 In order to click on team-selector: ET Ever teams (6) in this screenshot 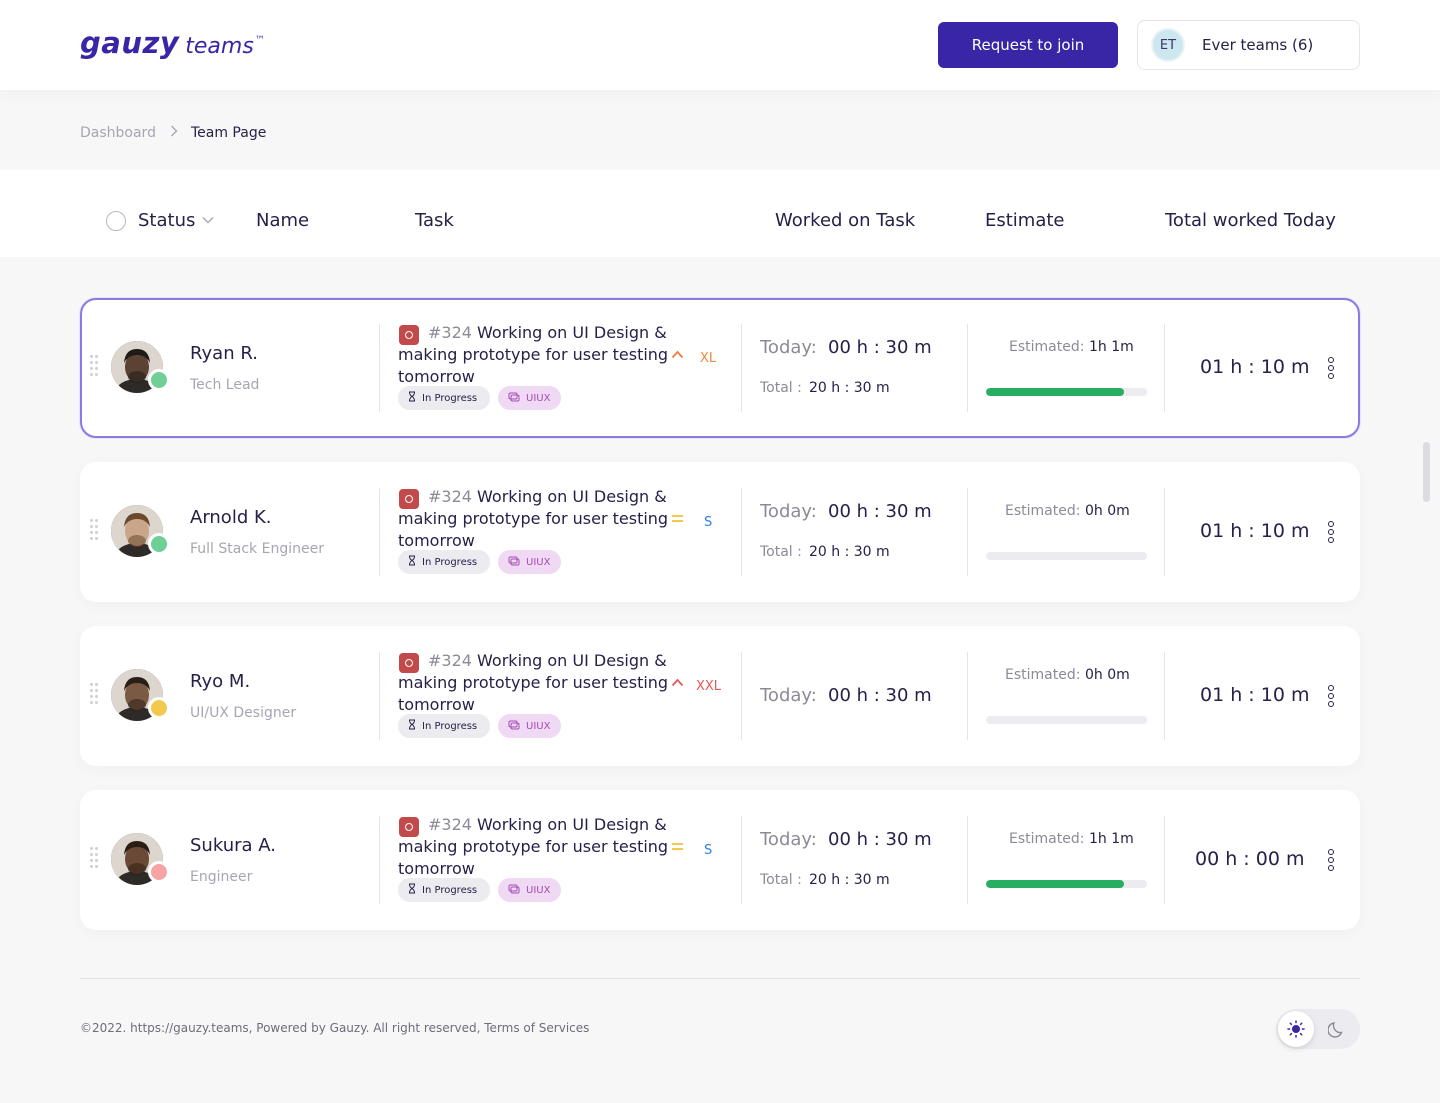, I will do `click(1248, 45)`.